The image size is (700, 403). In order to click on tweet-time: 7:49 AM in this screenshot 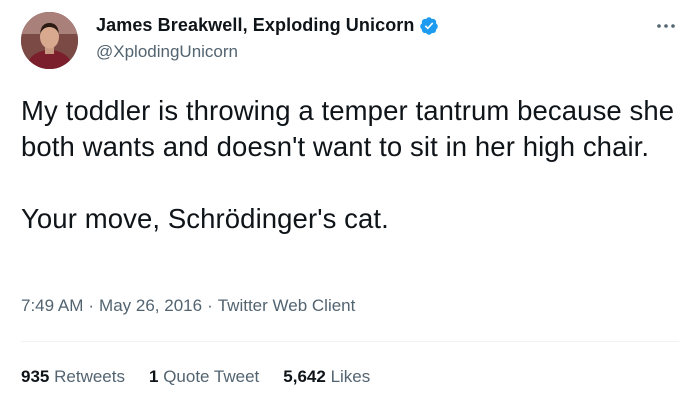, I will do `click(52, 305)`.